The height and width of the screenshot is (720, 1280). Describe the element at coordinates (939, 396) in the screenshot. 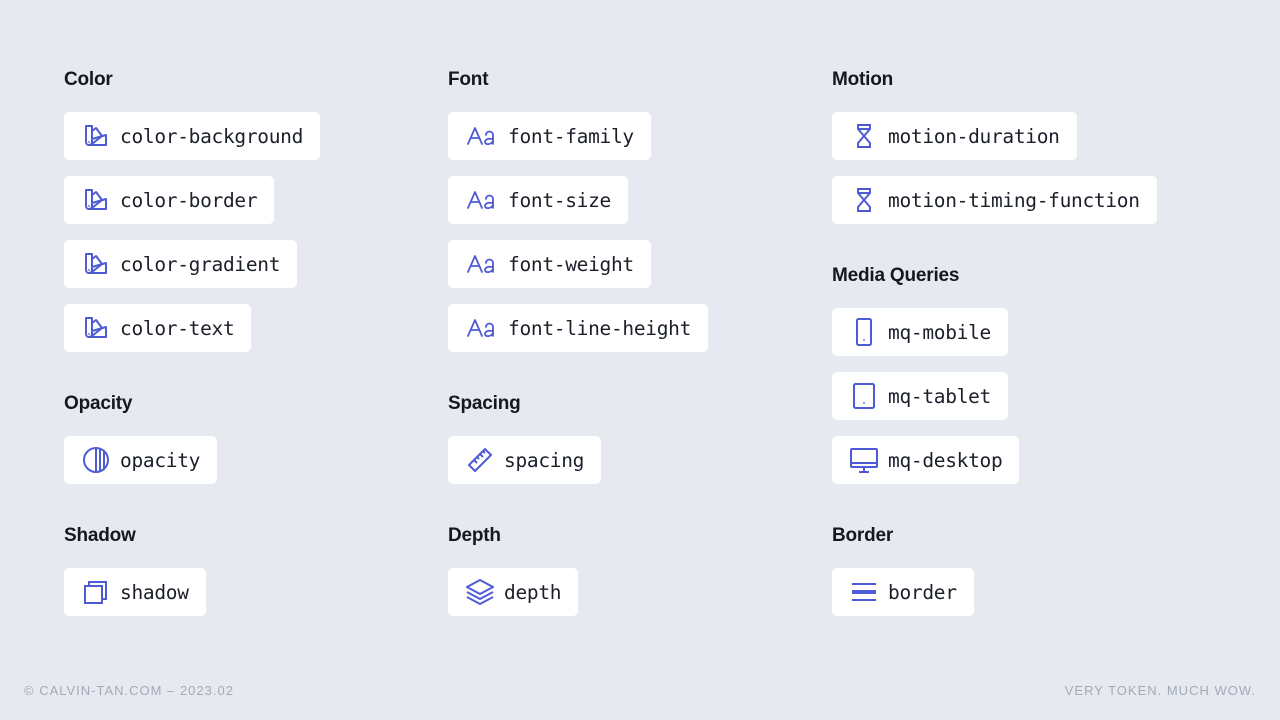

I see `token-label: mq-tablet` at that location.